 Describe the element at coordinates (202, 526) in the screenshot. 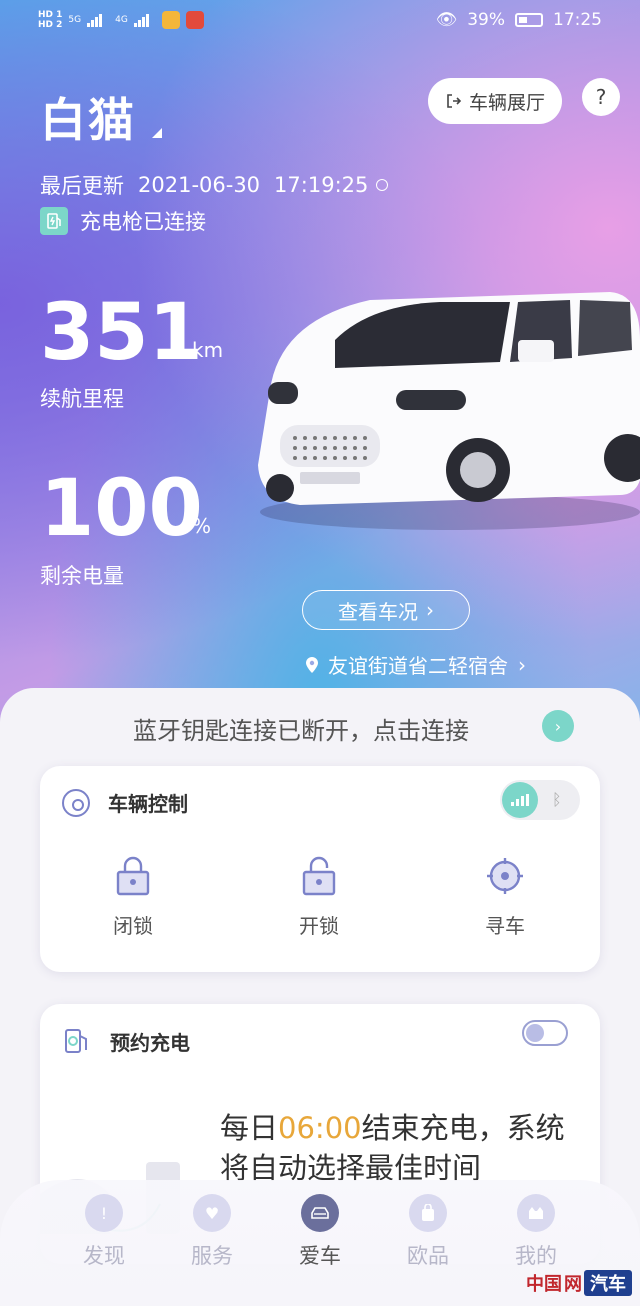

I see `battery-unit: %` at that location.